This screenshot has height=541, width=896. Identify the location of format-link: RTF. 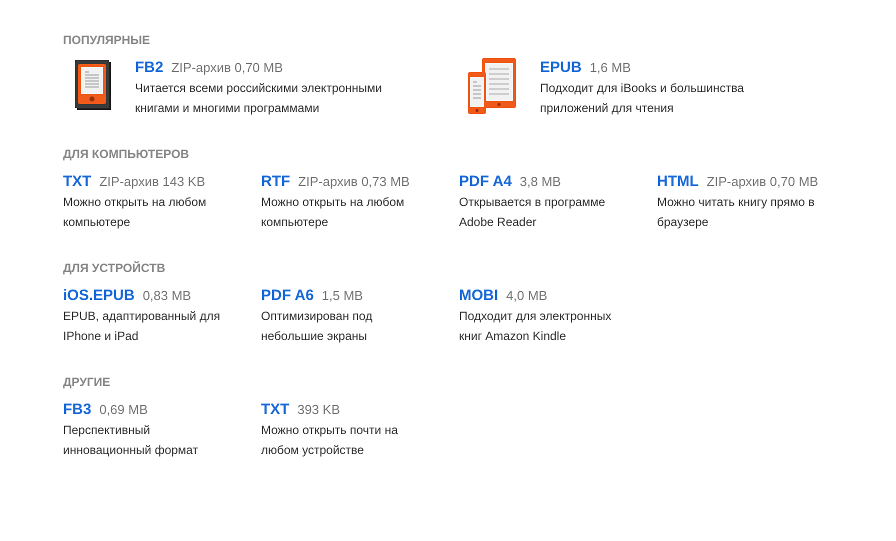
(275, 181).